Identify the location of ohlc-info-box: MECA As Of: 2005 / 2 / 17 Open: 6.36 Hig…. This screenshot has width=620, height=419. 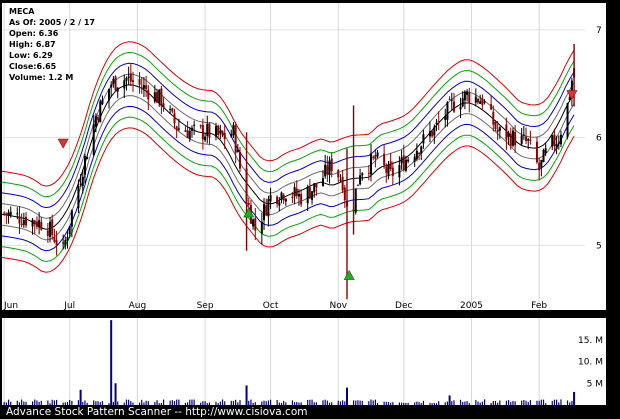
(52, 44).